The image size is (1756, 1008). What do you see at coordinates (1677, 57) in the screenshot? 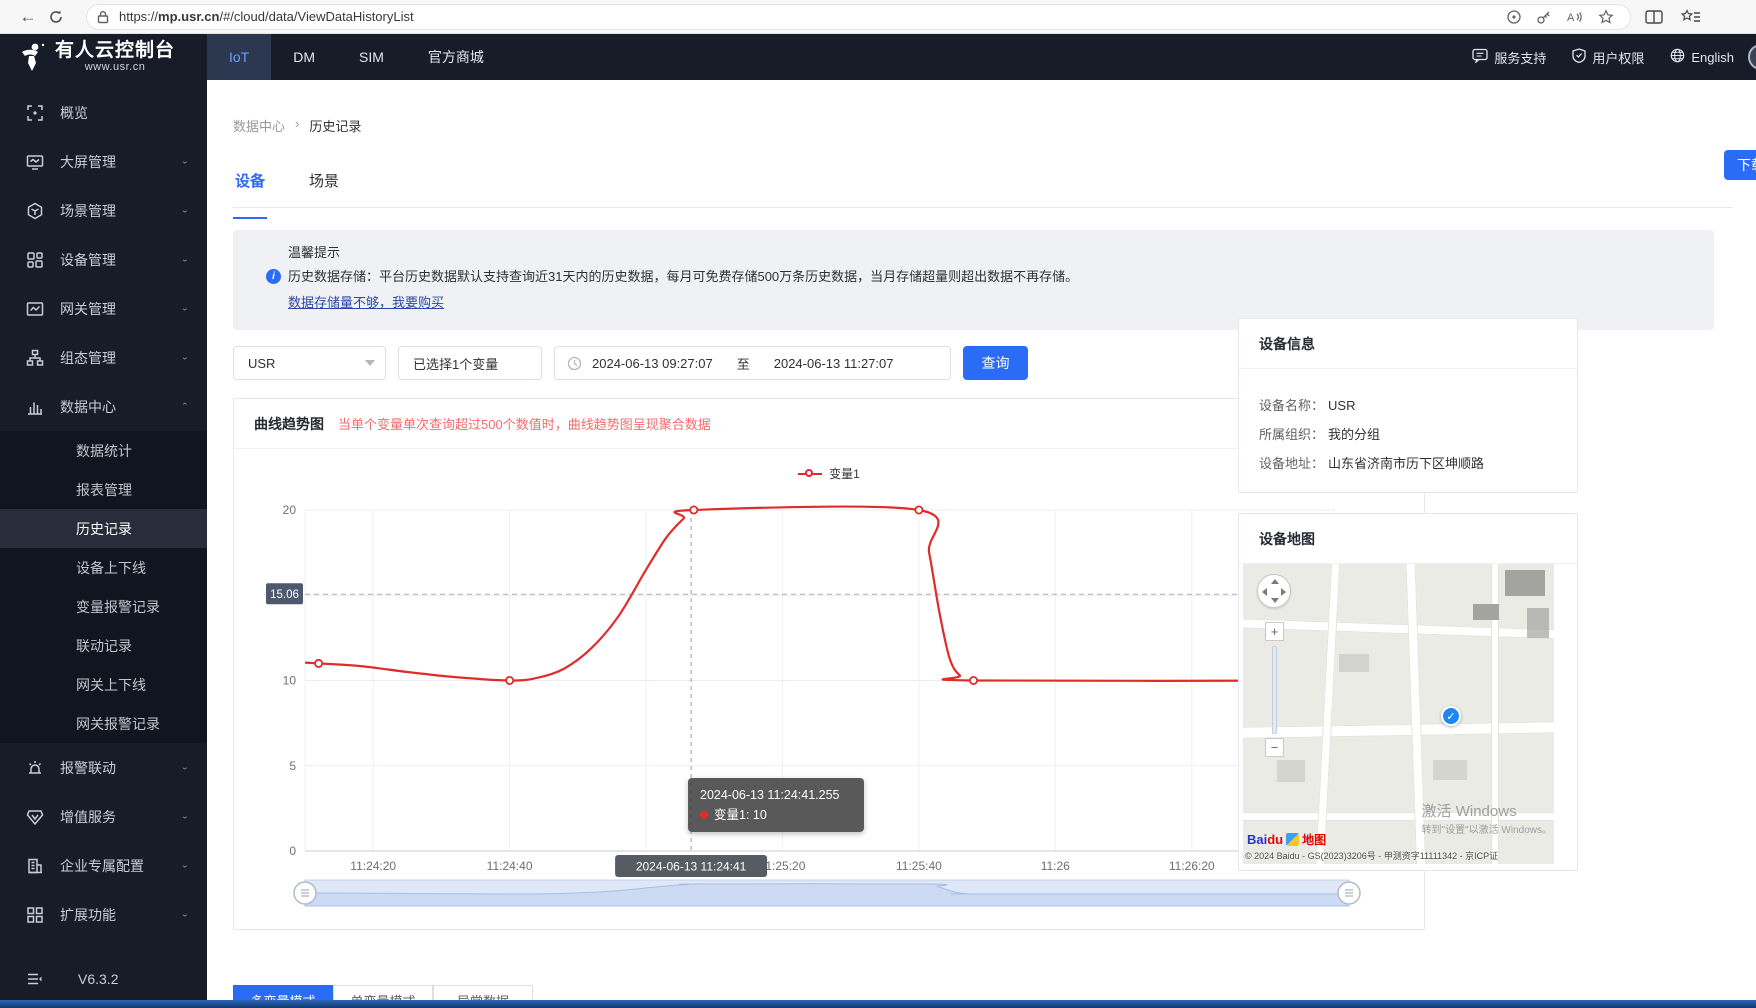
I see `globe-icon` at bounding box center [1677, 57].